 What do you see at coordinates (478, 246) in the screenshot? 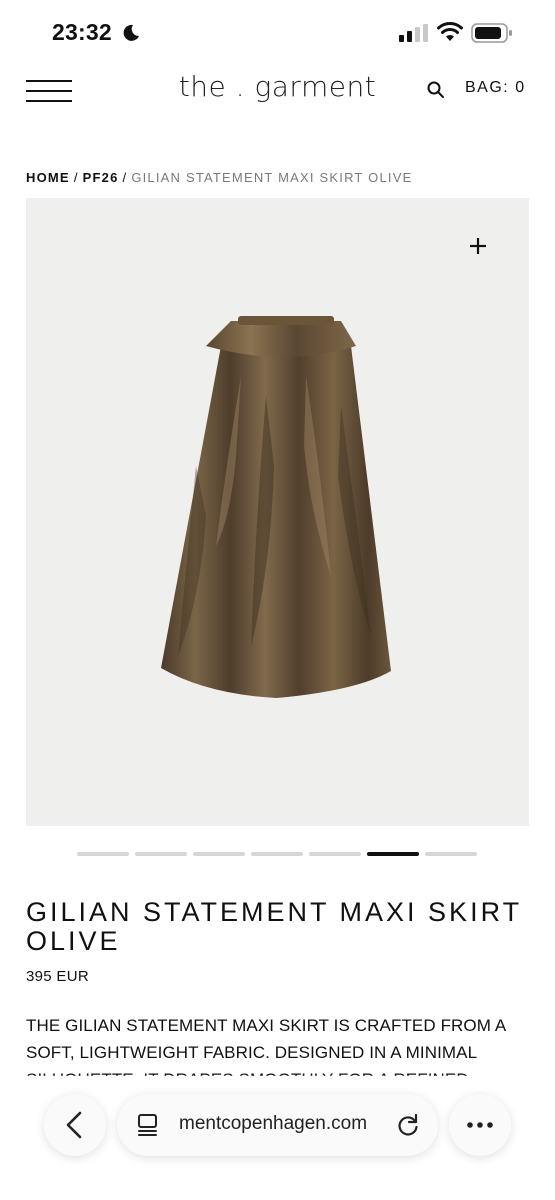
I see `plus-icon` at bounding box center [478, 246].